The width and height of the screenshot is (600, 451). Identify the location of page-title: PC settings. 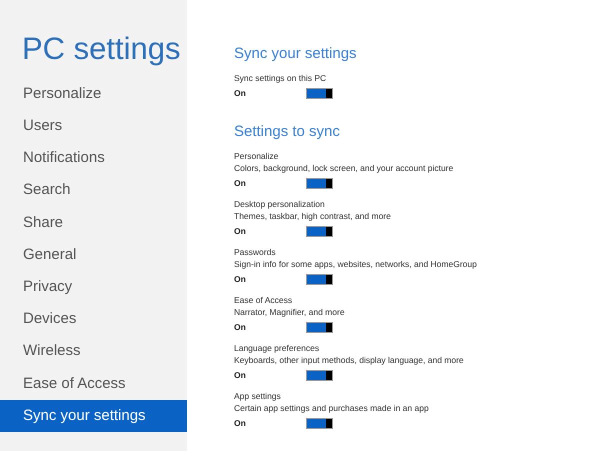
(101, 49).